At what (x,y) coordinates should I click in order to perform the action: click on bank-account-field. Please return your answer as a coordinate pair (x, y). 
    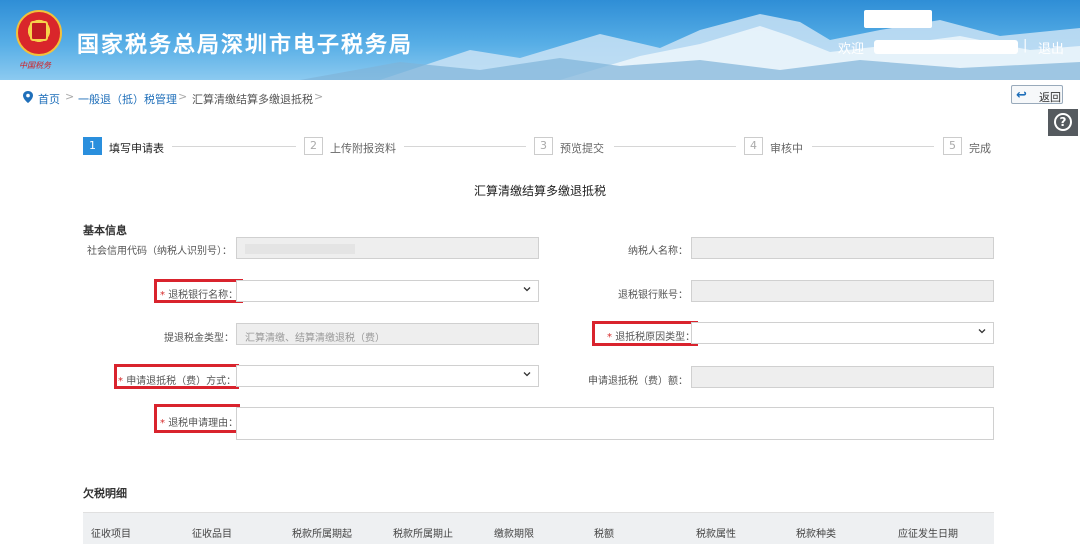
    Looking at the image, I should click on (842, 291).